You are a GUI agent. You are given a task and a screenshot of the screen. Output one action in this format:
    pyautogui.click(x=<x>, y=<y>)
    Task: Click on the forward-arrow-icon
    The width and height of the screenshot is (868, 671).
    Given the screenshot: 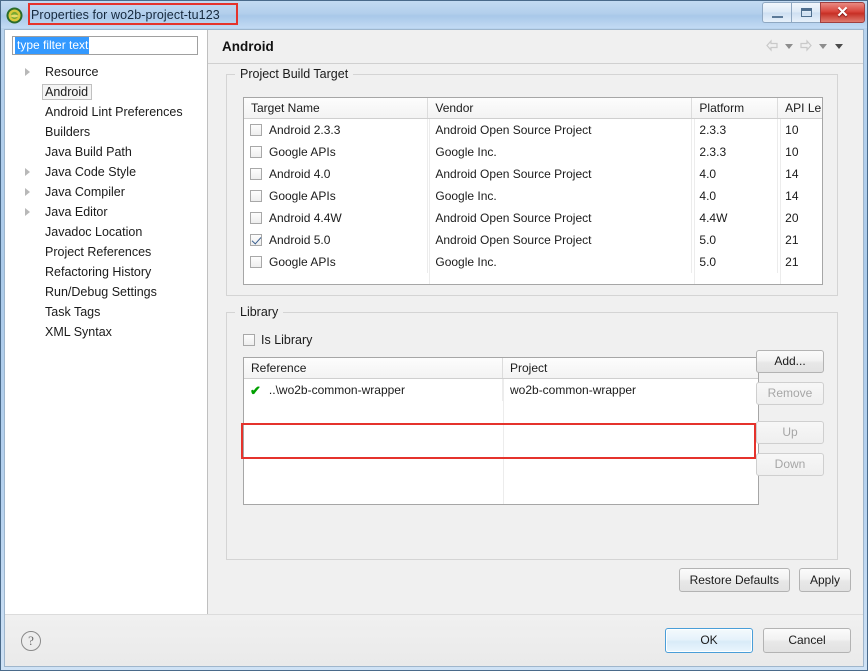 What is the action you would take?
    pyautogui.click(x=806, y=46)
    